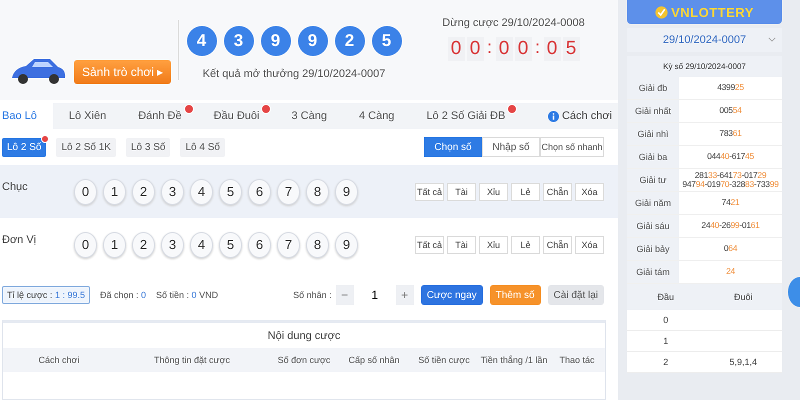 This screenshot has height=400, width=800. What do you see at coordinates (511, 147) in the screenshot?
I see `mode-tab: Nhập số` at bounding box center [511, 147].